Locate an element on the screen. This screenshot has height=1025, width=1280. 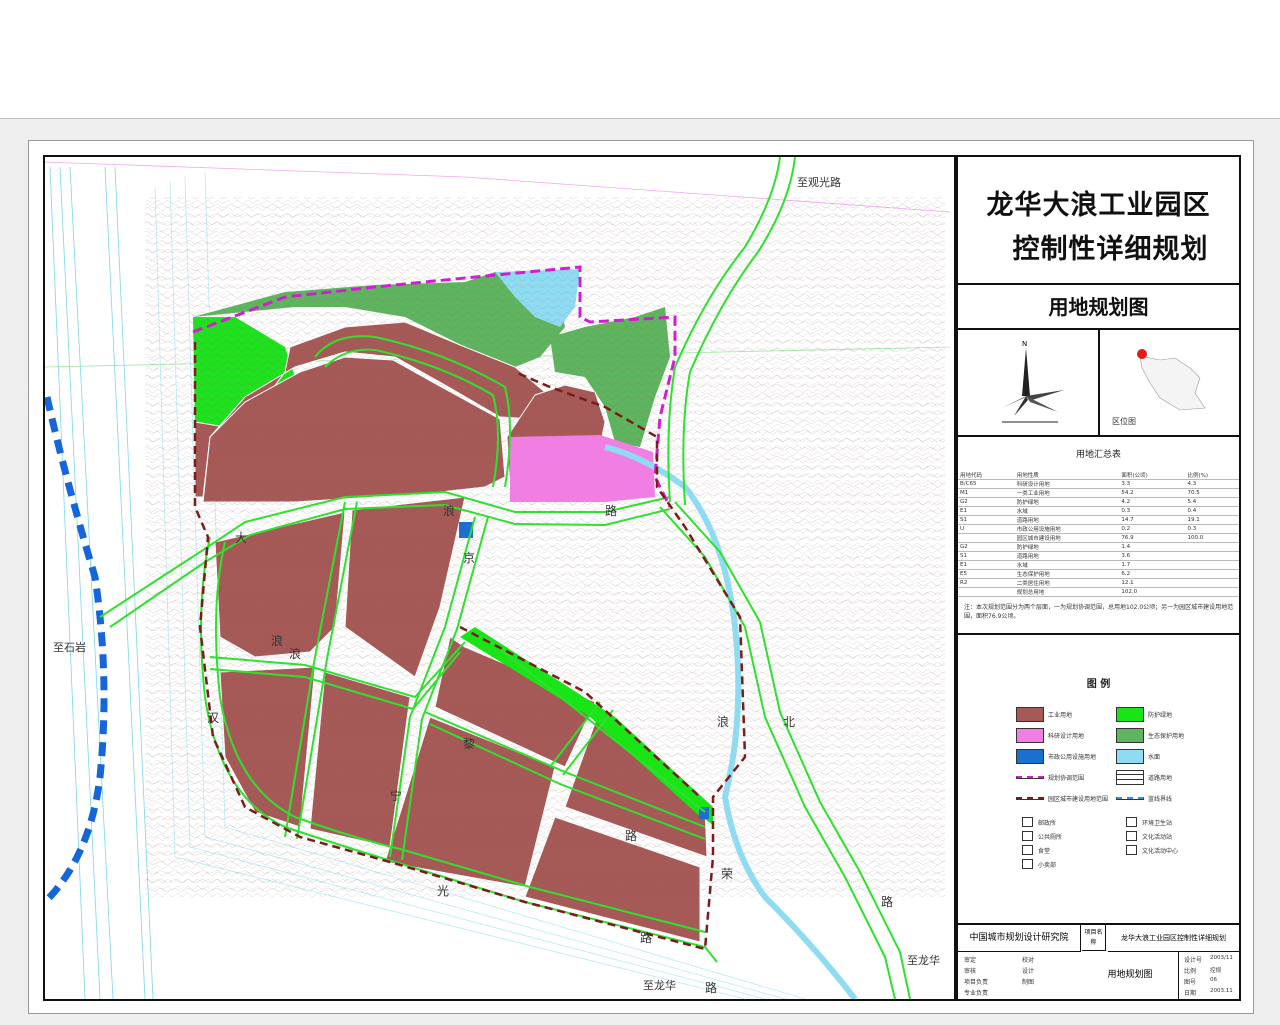
map-name-section: 用地规划图 is located at coordinates (1098, 307).